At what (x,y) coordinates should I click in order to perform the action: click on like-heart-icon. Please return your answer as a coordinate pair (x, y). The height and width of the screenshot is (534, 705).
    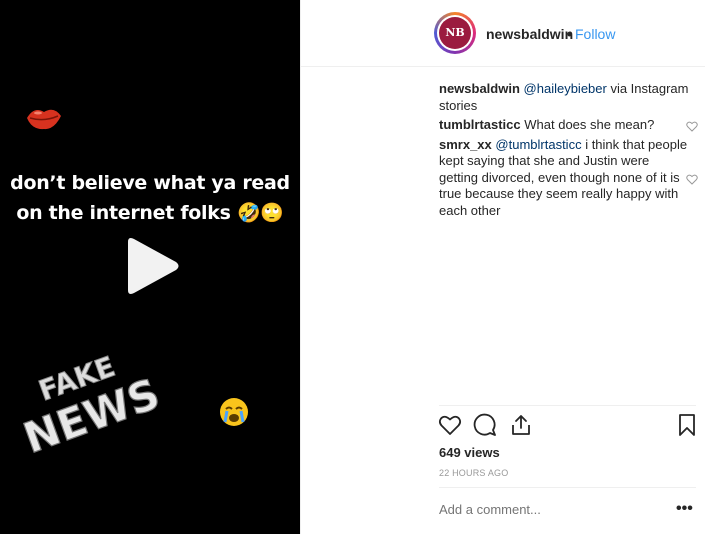
    Looking at the image, I should click on (450, 425).